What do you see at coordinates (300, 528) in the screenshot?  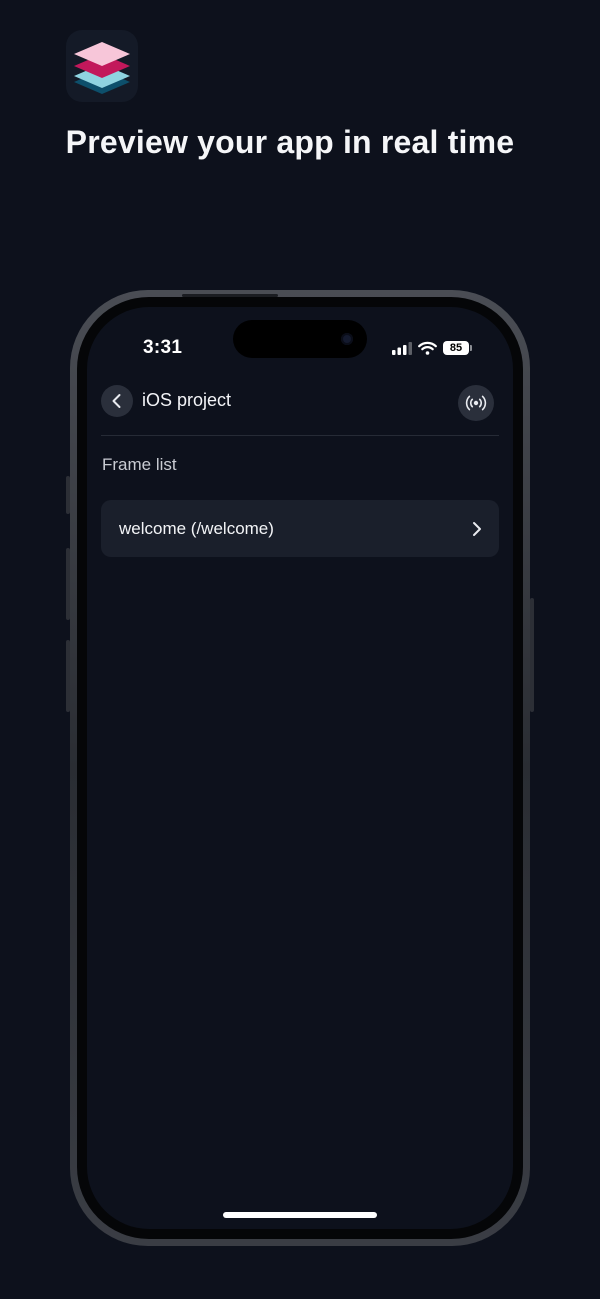 I see `frame-list-item-welcome: welcome (/welcome)` at bounding box center [300, 528].